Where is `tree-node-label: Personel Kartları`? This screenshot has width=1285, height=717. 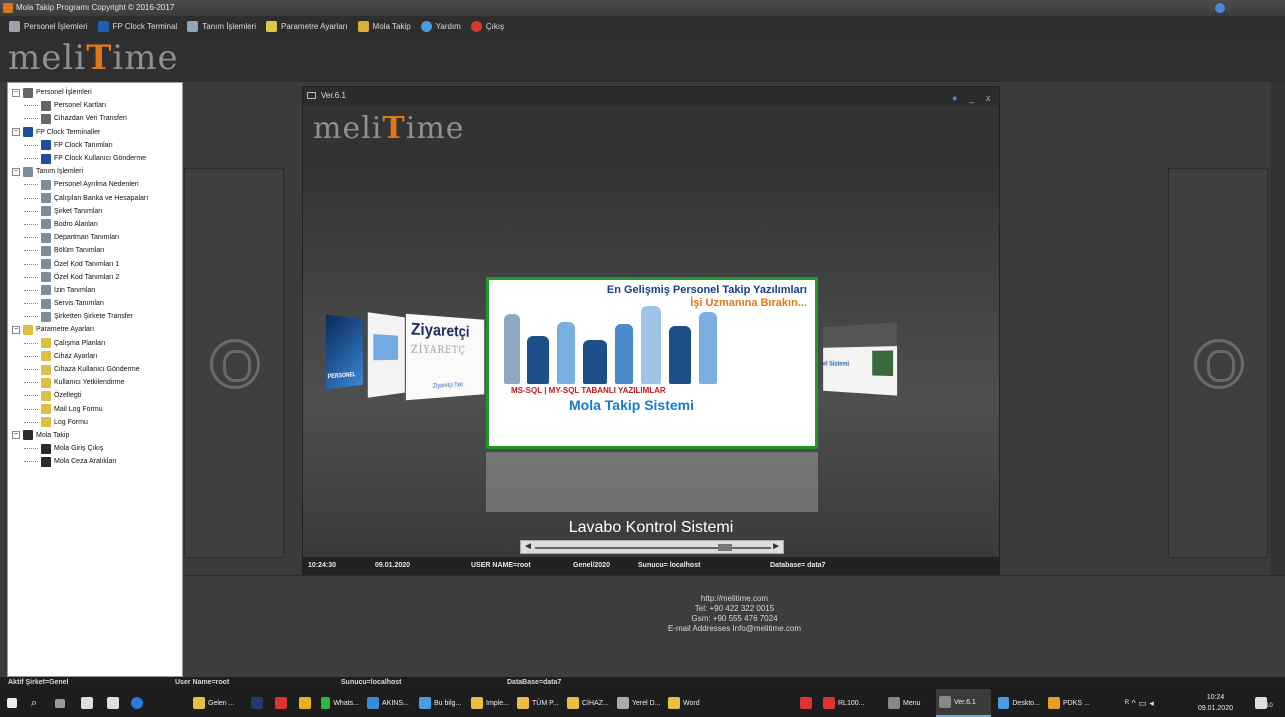
tree-node-label: Personel Kartları is located at coordinates (80, 106).